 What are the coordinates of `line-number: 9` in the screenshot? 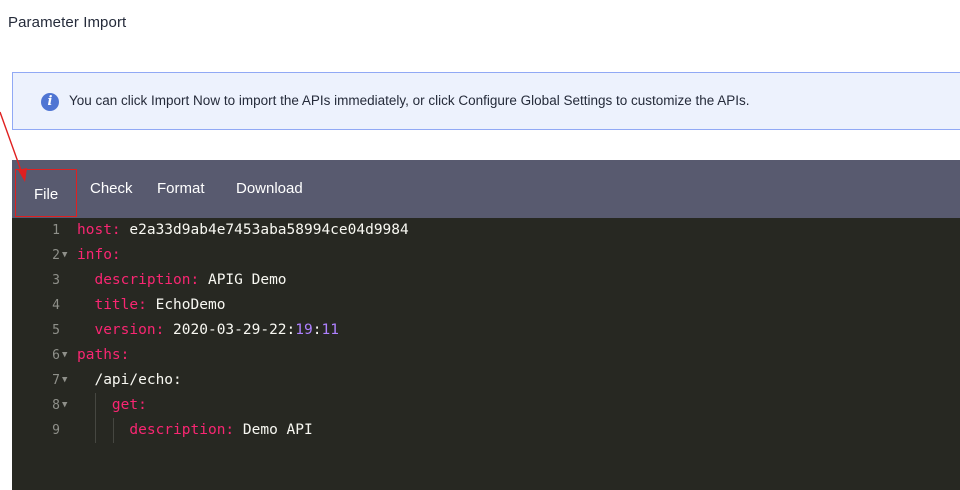 It's located at (56, 430).